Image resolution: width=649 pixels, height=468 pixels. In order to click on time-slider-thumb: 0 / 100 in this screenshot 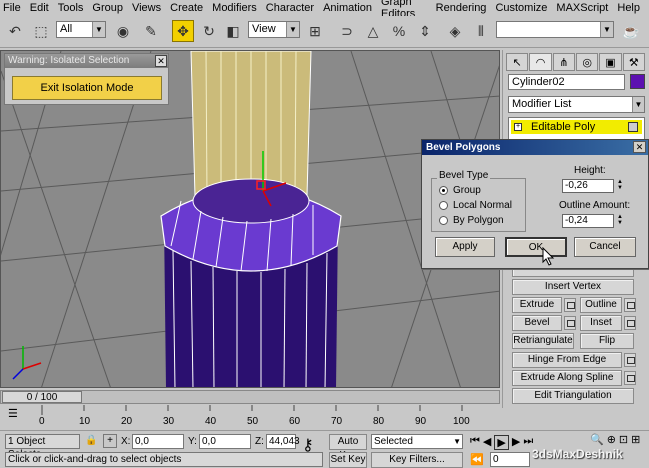, I will do `click(42, 397)`.